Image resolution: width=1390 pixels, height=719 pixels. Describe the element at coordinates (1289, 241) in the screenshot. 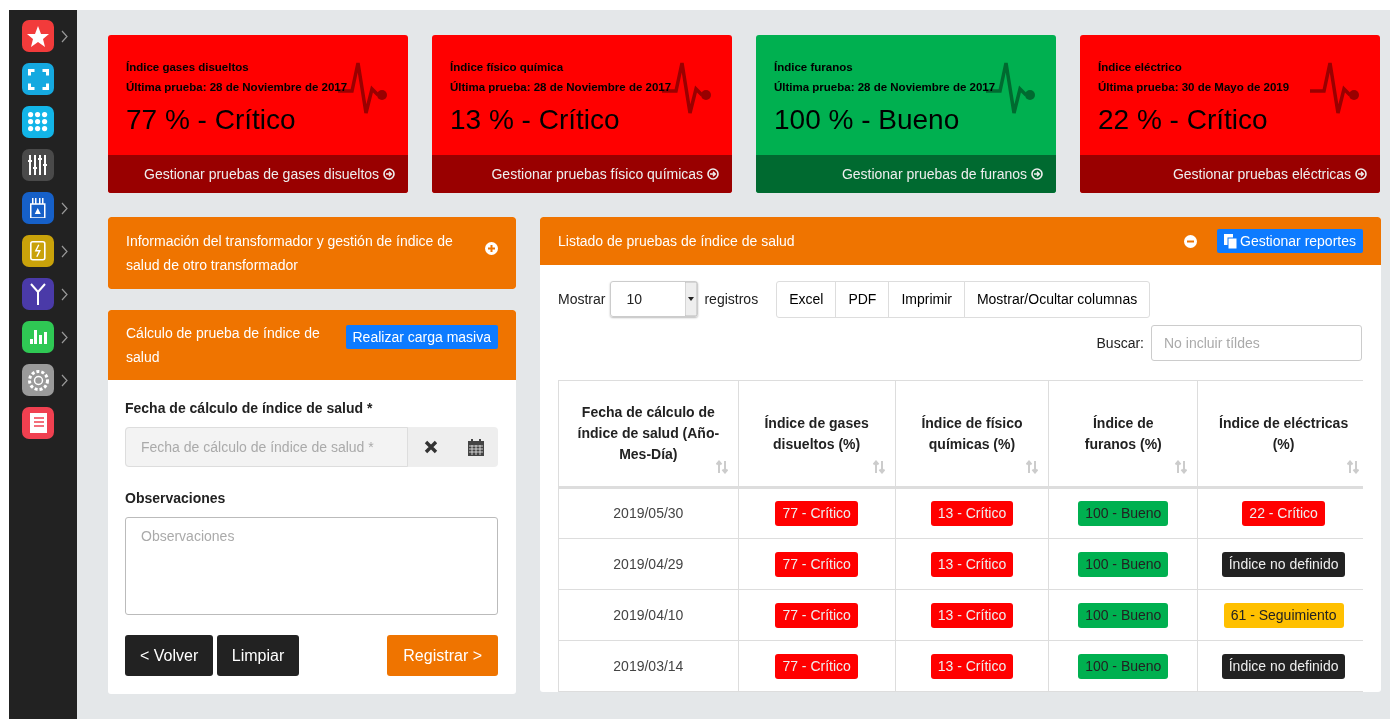

I see `reports-button: Gestionar reportes` at that location.